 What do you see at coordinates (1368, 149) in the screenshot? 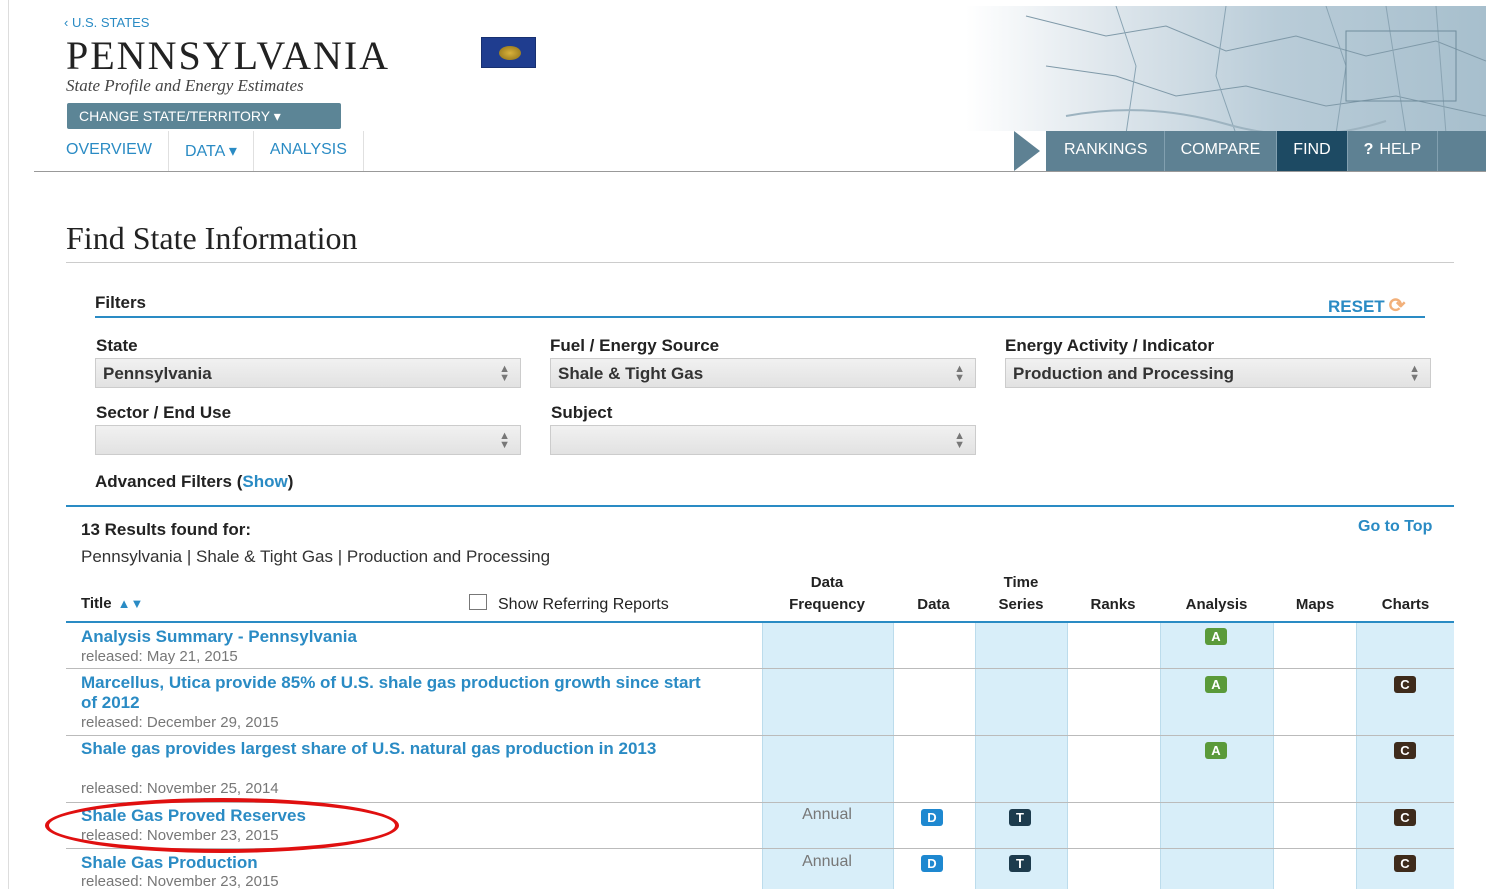
I see `help-icon: ?` at bounding box center [1368, 149].